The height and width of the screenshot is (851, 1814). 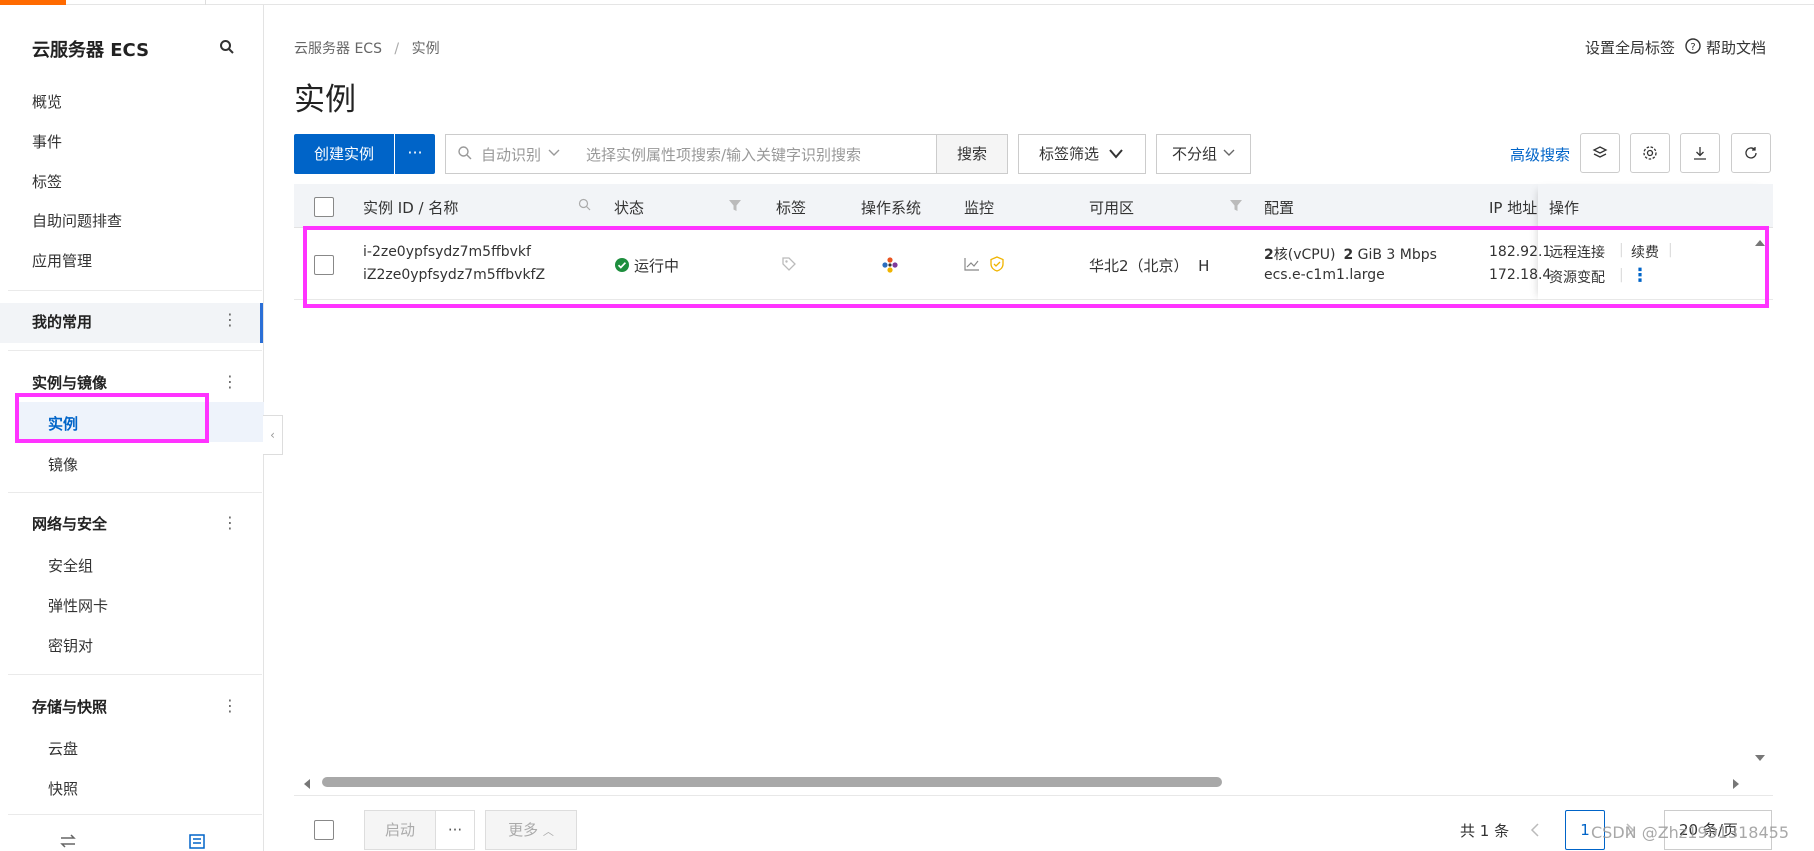 What do you see at coordinates (1535, 830) in the screenshot?
I see `chevron-left-icon` at bounding box center [1535, 830].